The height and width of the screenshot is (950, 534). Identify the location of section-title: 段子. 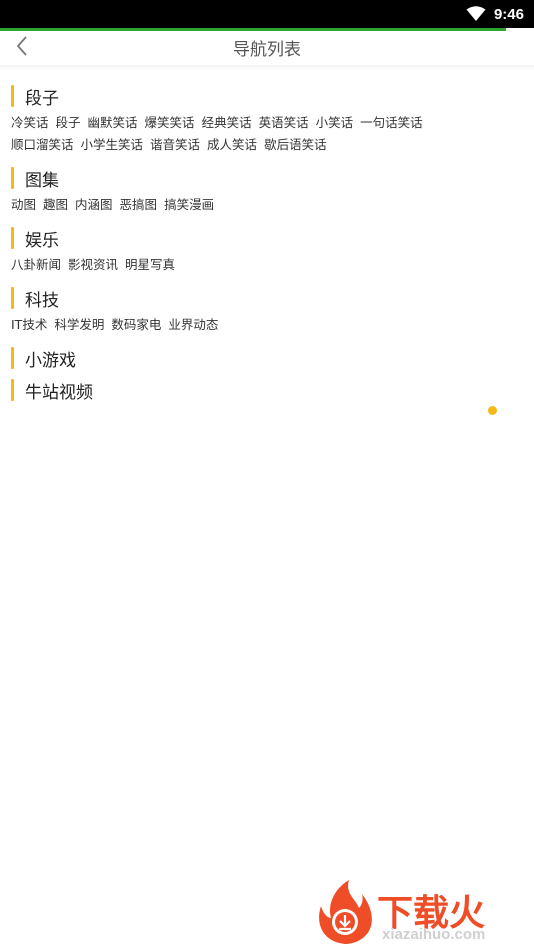
(267, 96).